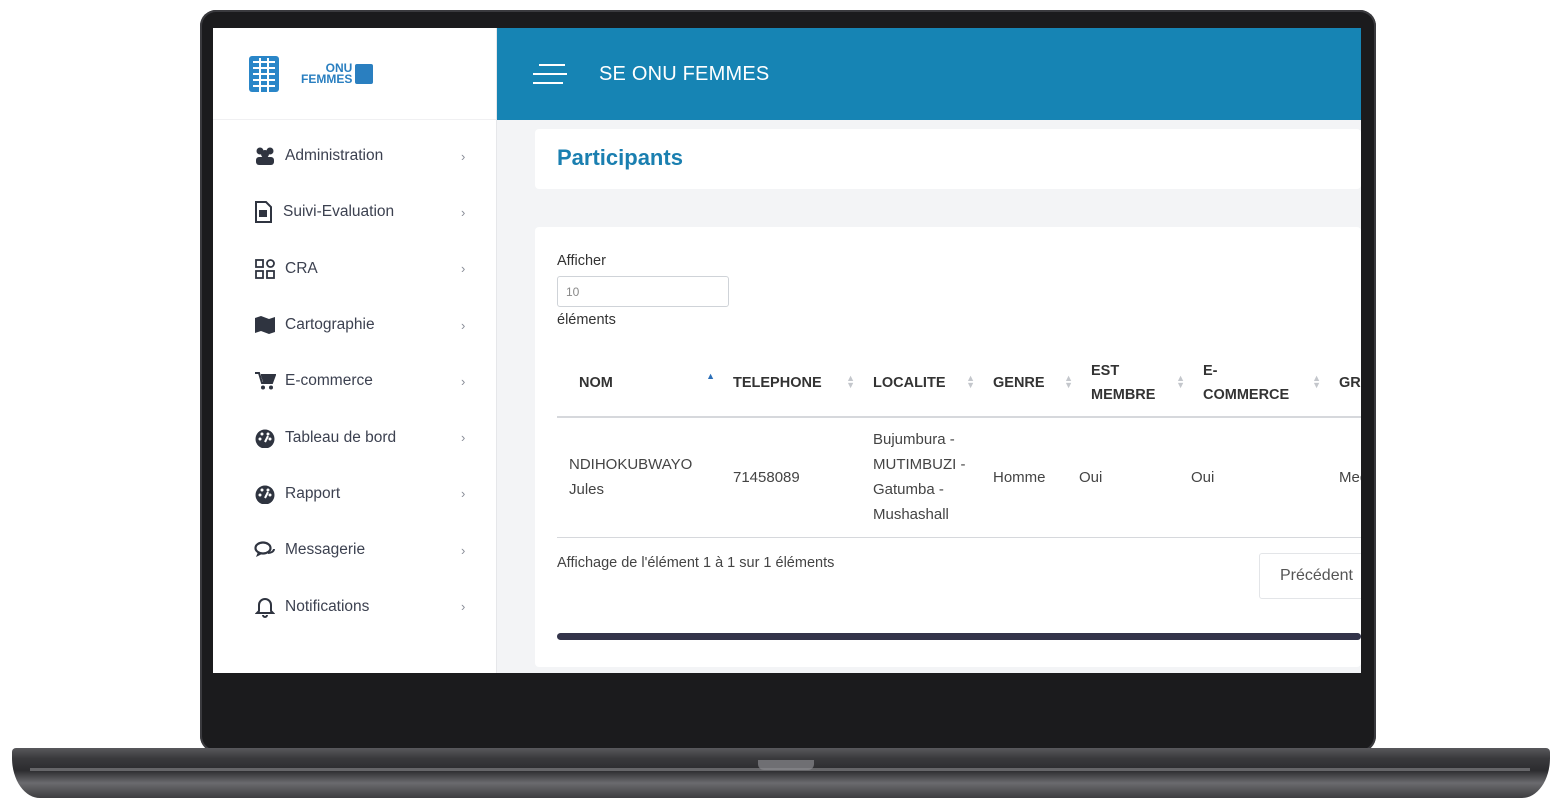 Image resolution: width=1550 pixels, height=801 pixels. I want to click on document-icon, so click(263, 212).